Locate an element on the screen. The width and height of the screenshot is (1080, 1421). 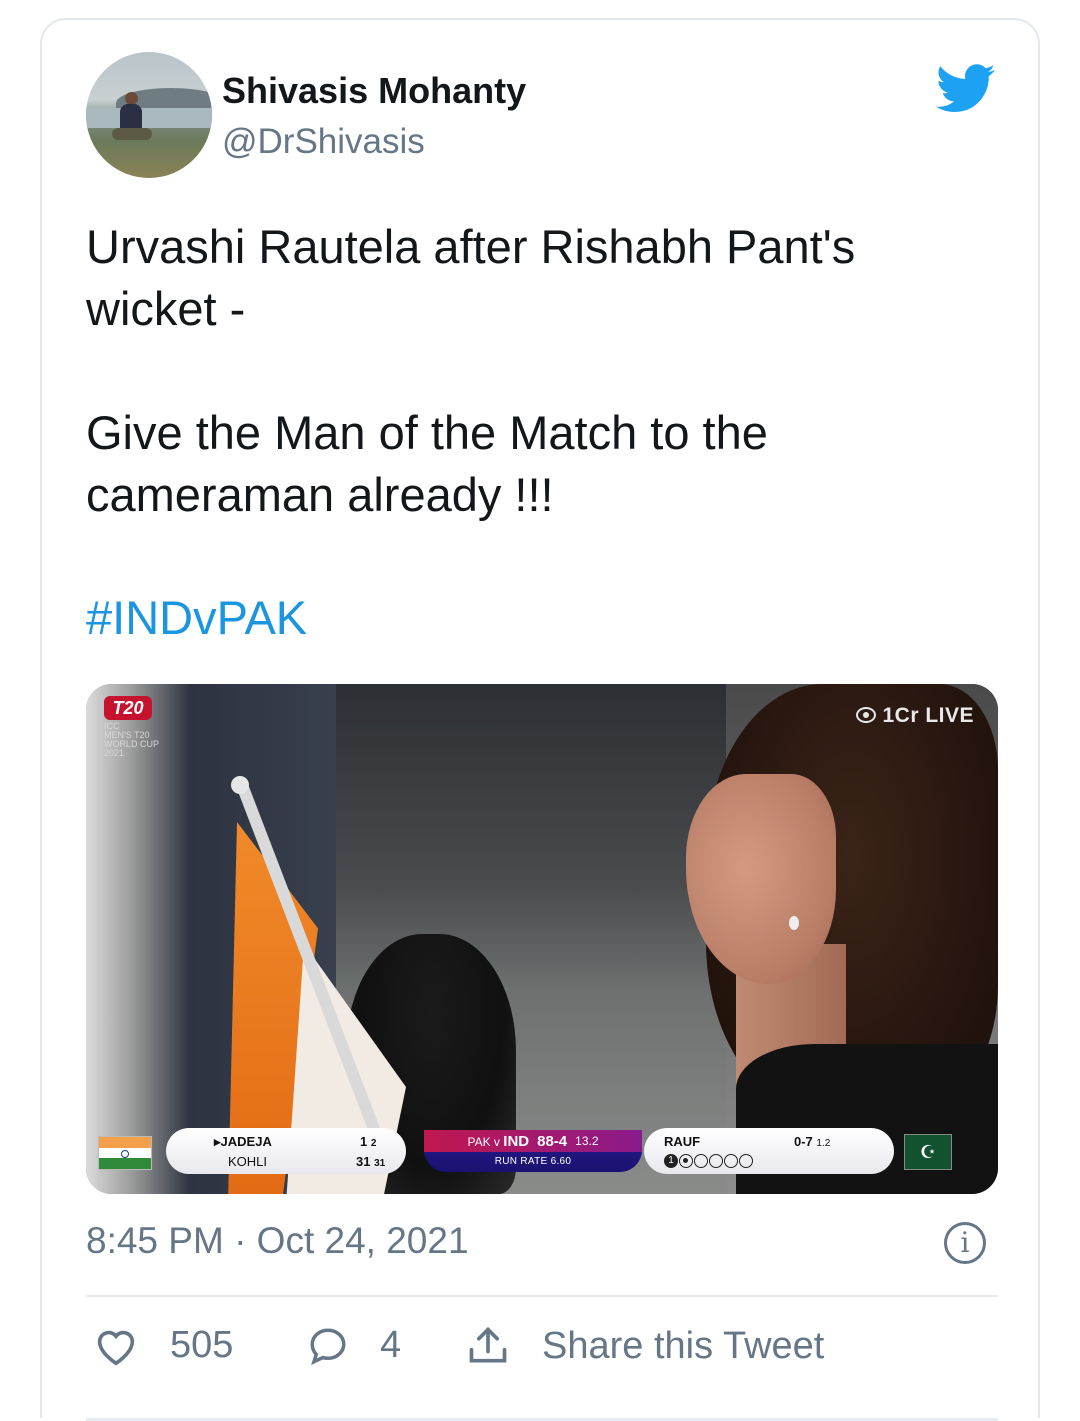
avatar is located at coordinates (149, 115).